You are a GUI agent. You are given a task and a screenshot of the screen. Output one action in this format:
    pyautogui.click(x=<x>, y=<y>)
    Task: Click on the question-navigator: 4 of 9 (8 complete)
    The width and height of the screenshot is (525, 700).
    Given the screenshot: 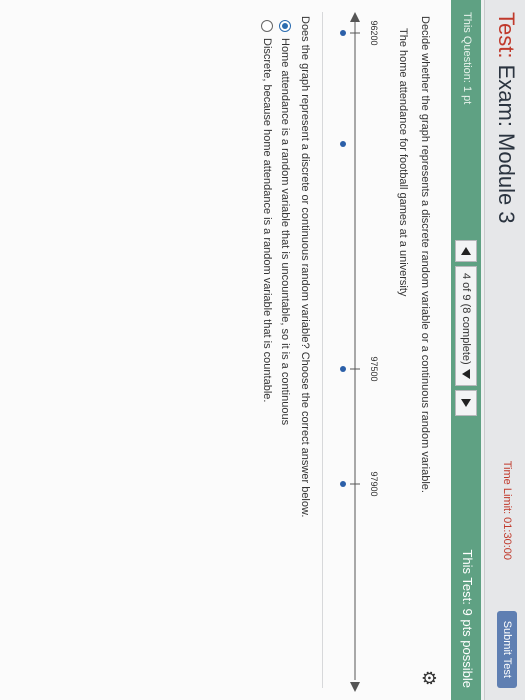 What is the action you would take?
    pyautogui.click(x=466, y=328)
    